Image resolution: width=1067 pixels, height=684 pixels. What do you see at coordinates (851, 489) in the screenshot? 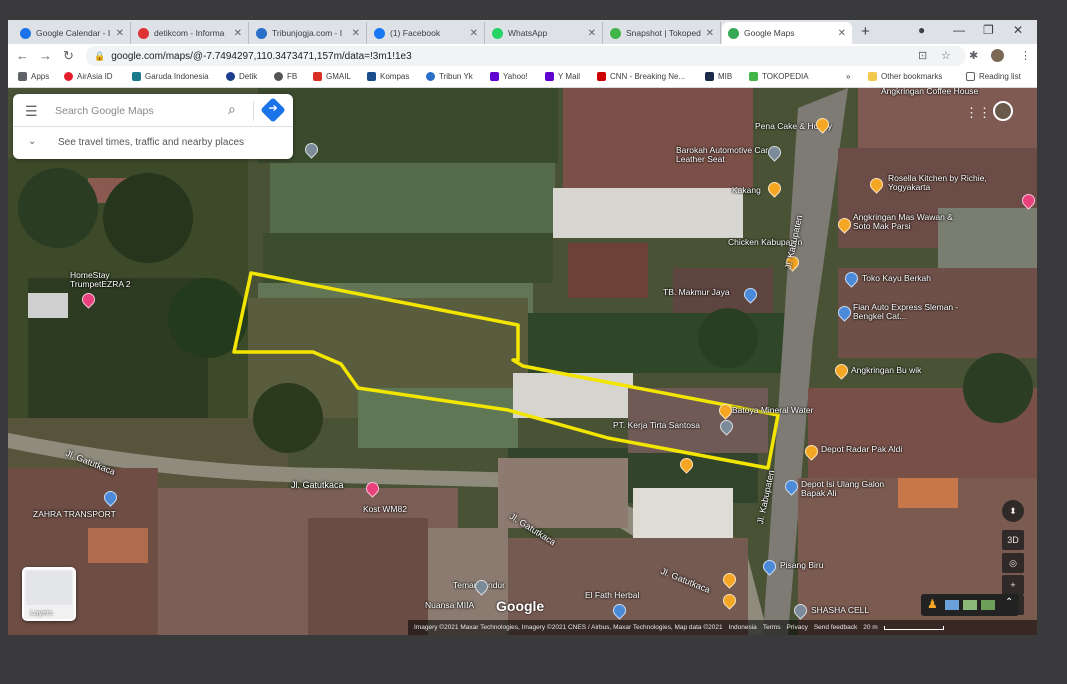
I see `place-label: Depot Isi Ulang Galon Bapak Ali` at bounding box center [851, 489].